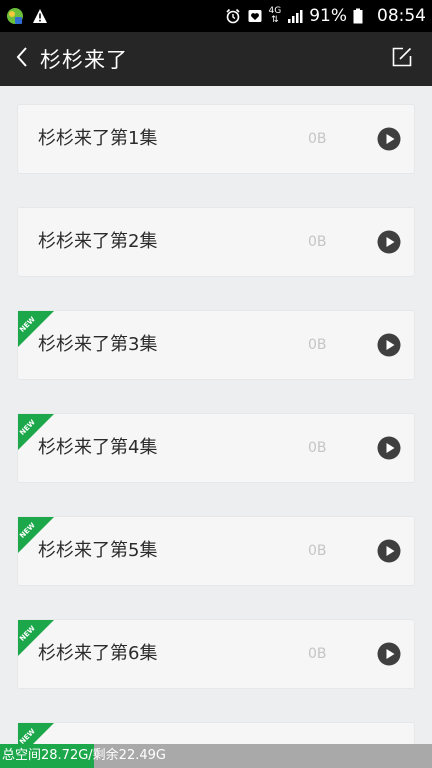 The image size is (432, 768). I want to click on warning-icon, so click(40, 16).